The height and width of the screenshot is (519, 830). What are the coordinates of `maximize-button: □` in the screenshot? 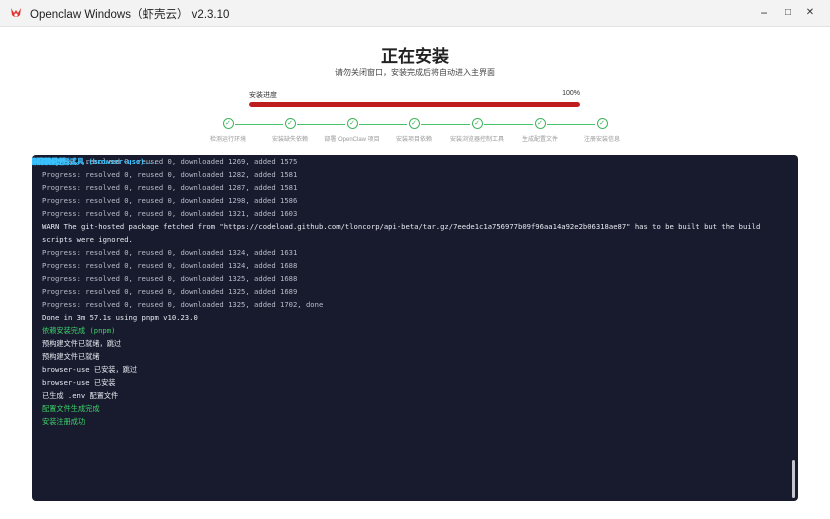 It's located at (788, 13).